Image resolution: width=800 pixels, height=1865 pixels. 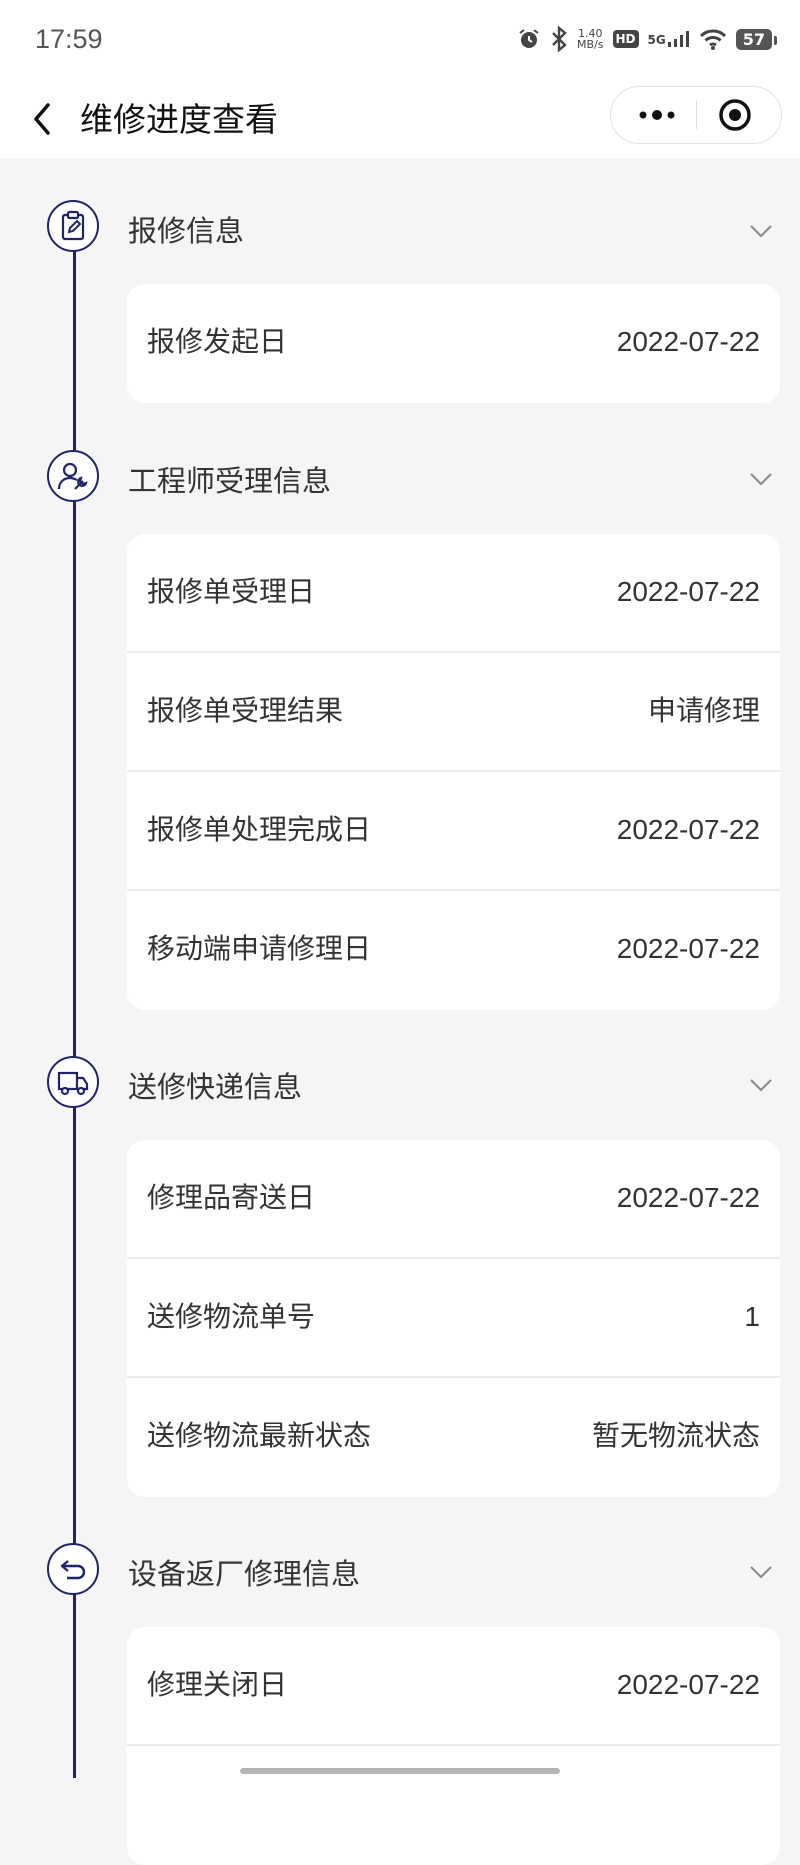 I want to click on nav-bar: 维修进度查看, so click(x=400, y=120).